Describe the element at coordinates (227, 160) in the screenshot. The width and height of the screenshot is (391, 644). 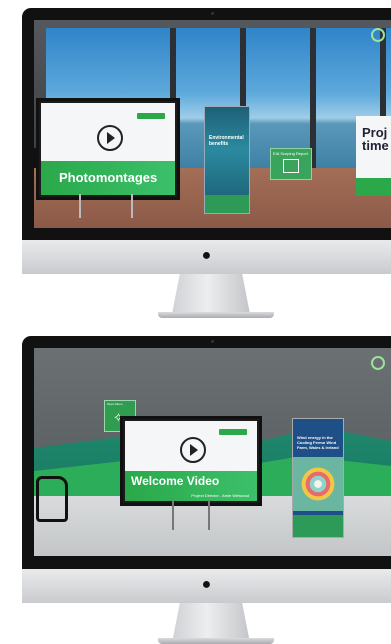
I see `environment-banner: Environmental benefits` at that location.